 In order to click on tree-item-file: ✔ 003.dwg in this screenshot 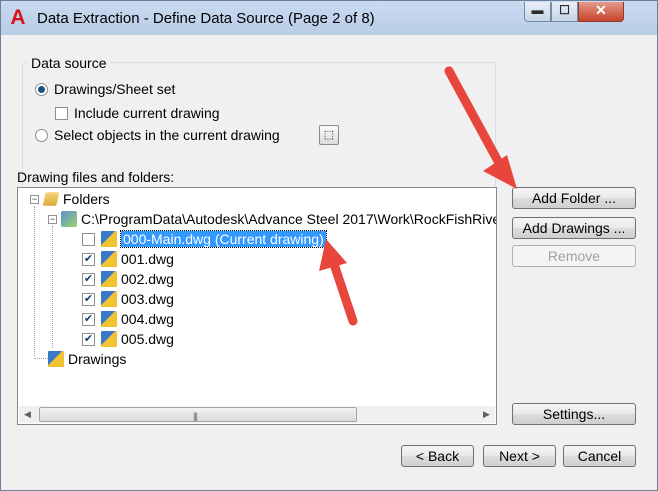, I will do `click(128, 299)`.